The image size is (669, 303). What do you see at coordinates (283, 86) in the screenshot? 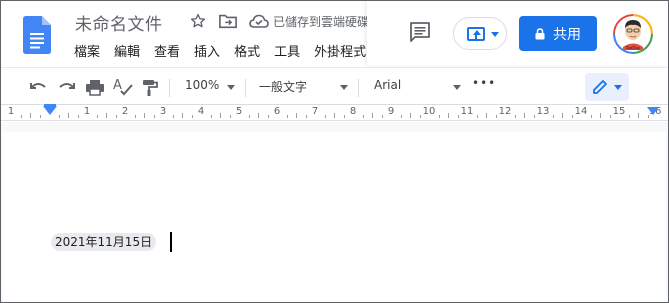
I see `paragraph-style-select: 一般文字` at bounding box center [283, 86].